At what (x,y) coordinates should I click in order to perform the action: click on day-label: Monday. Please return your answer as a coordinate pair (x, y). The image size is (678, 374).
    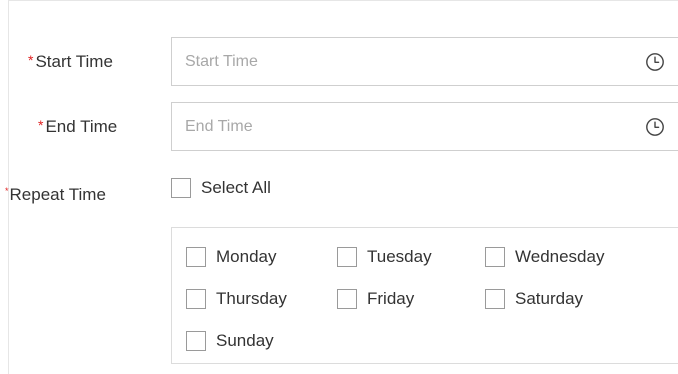
    Looking at the image, I should click on (246, 256).